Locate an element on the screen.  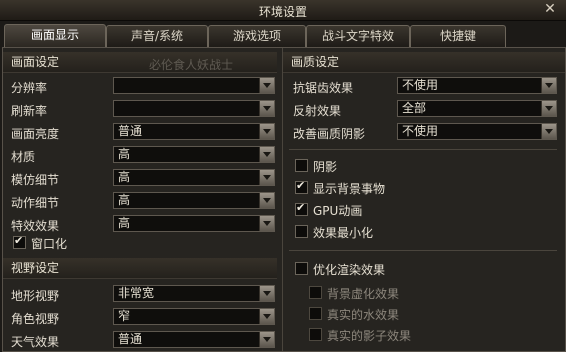
setting-row-character-view: 角色视野 窄 is located at coordinates (143, 317).